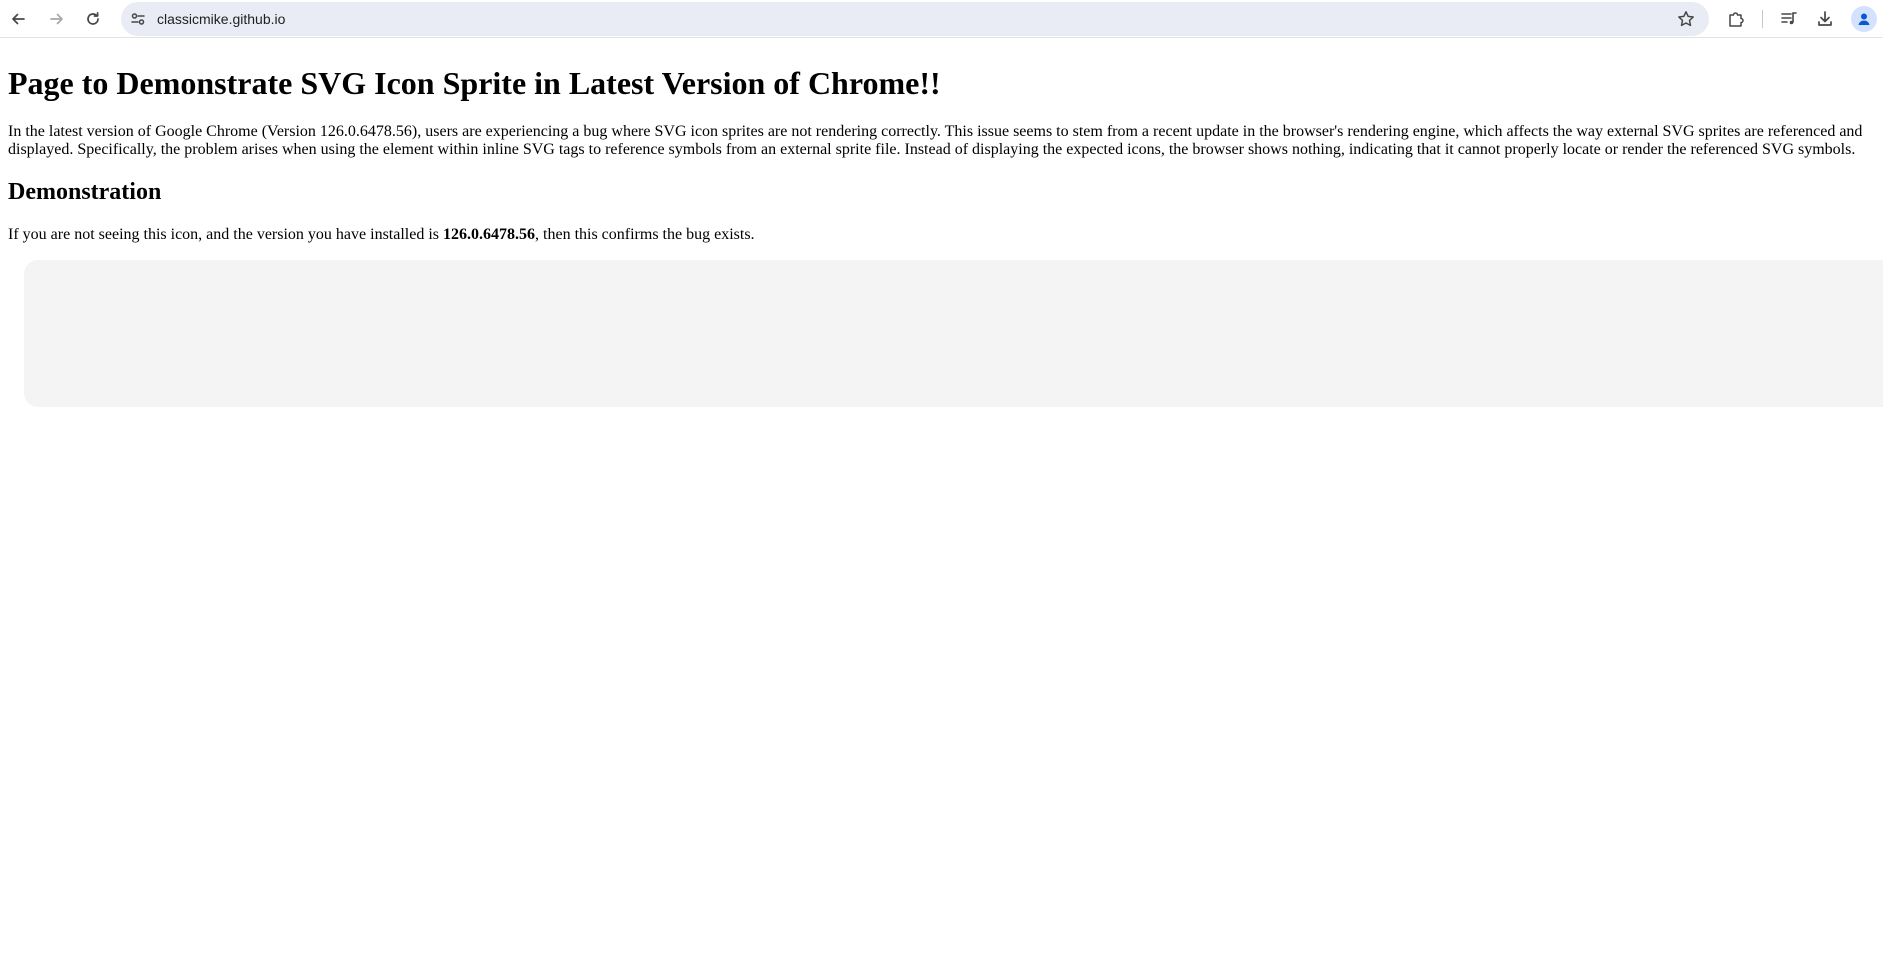 Image resolution: width=1883 pixels, height=960 pixels. I want to click on star-icon, so click(1686, 19).